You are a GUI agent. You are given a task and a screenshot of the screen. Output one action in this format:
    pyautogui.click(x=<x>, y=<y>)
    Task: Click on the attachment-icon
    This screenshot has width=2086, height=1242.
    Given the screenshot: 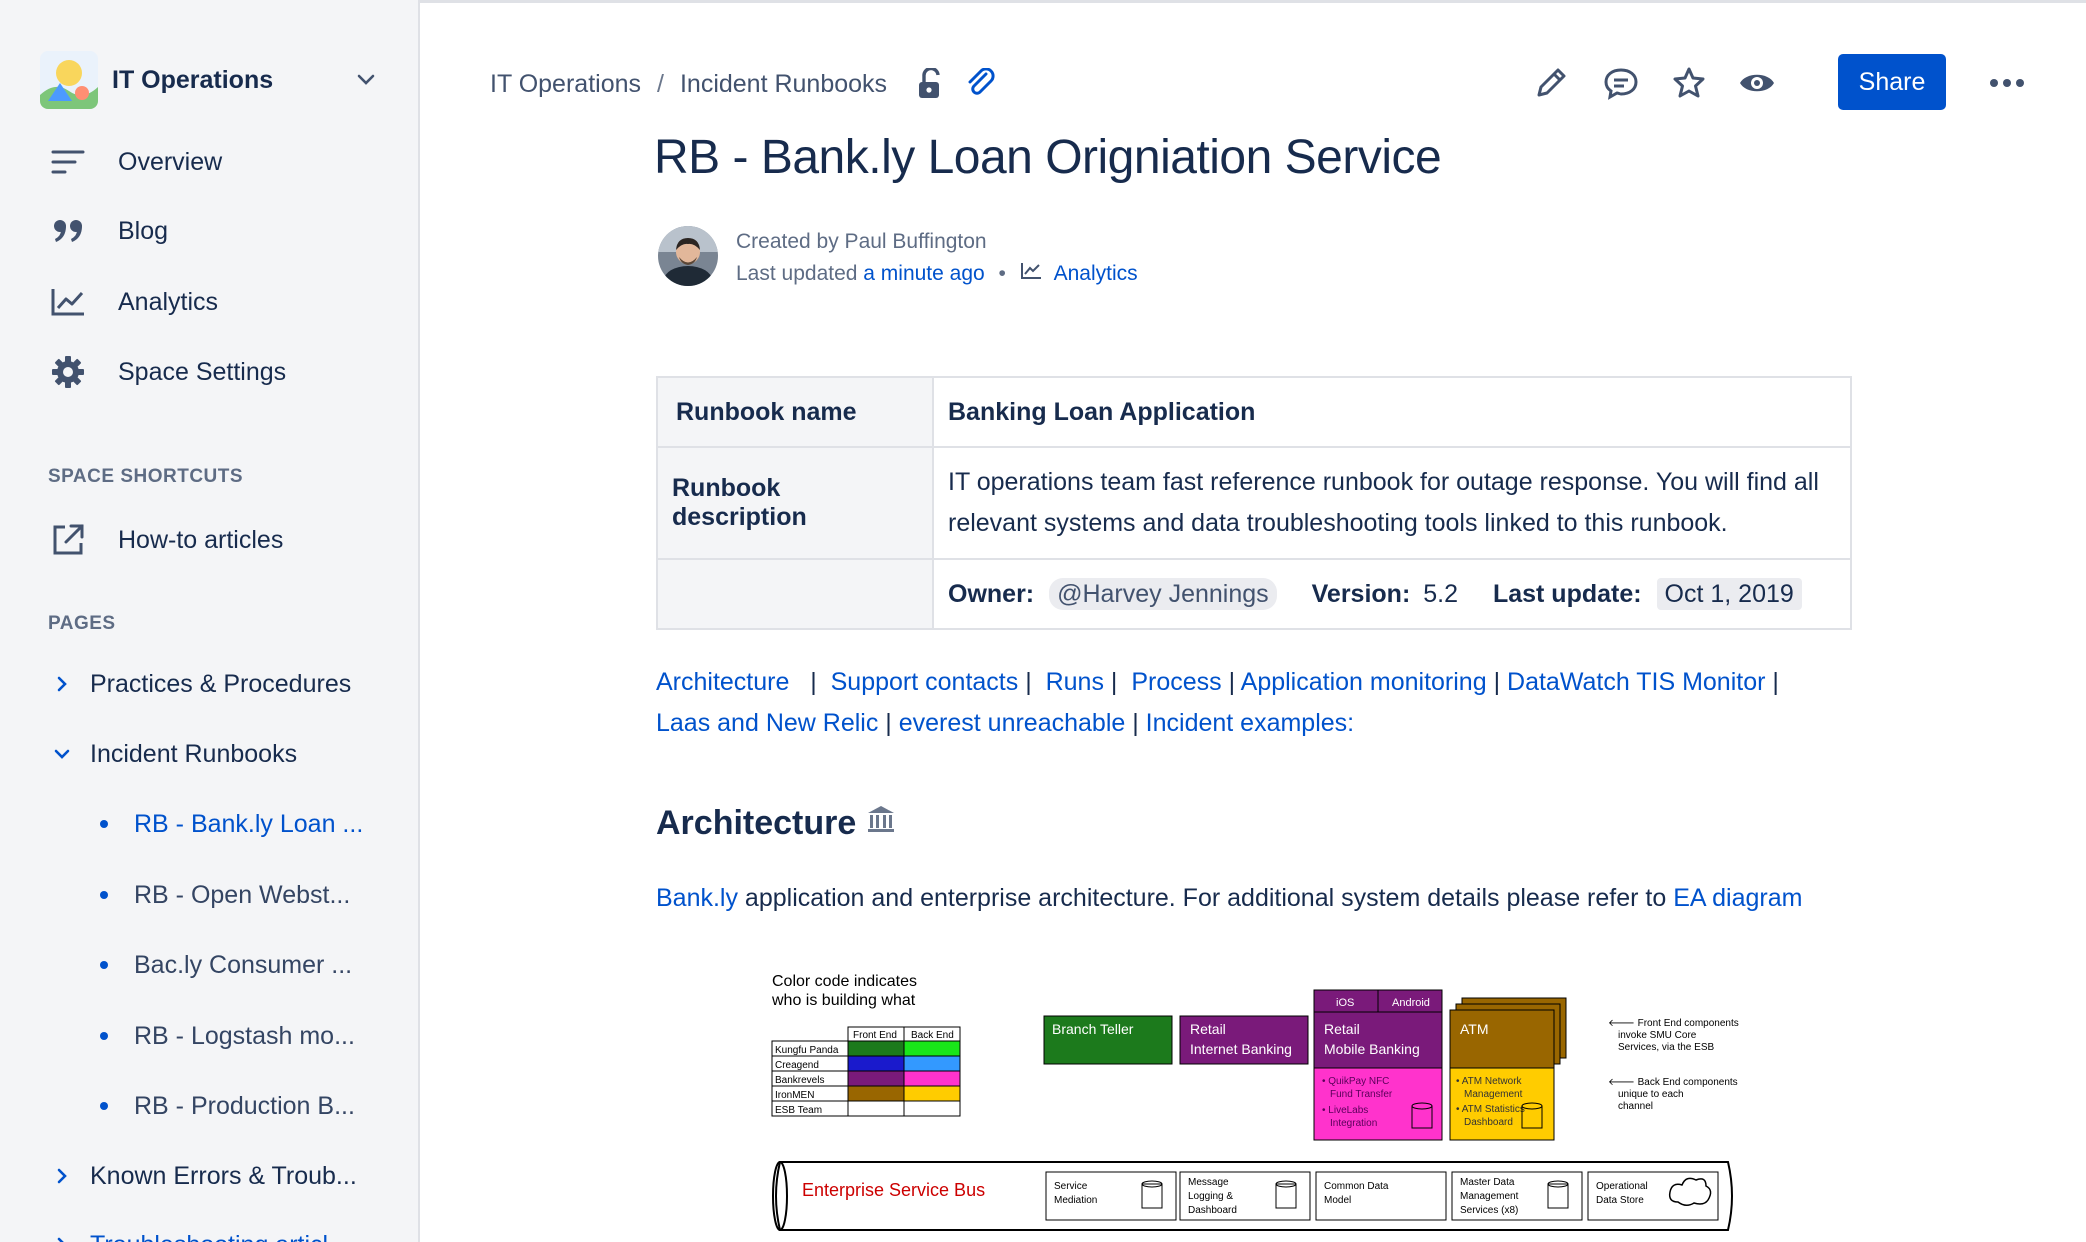 What is the action you would take?
    pyautogui.click(x=981, y=84)
    